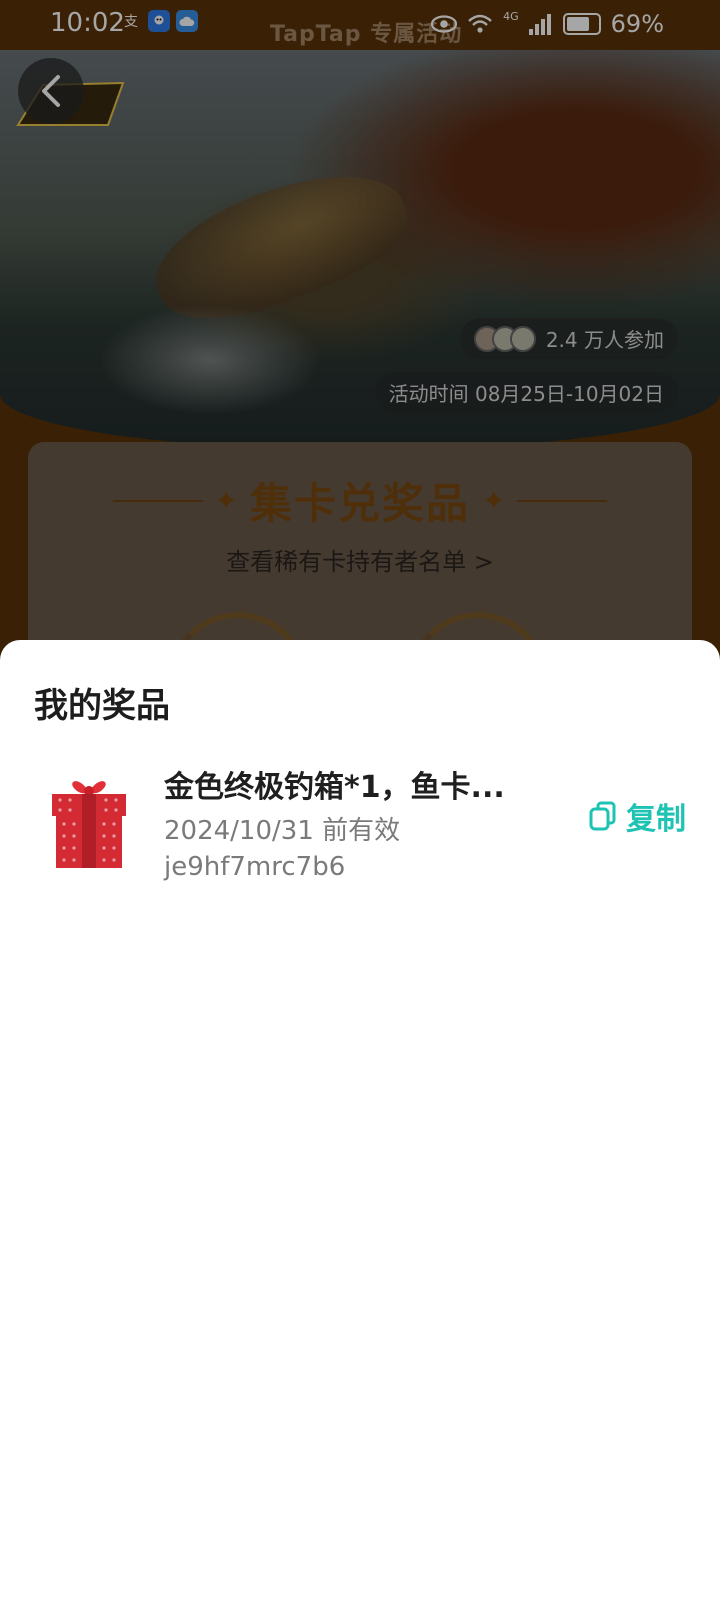 The image size is (720, 1600). What do you see at coordinates (255, 867) in the screenshot?
I see `prize-redeem-code: je9hf7mrc7b6` at bounding box center [255, 867].